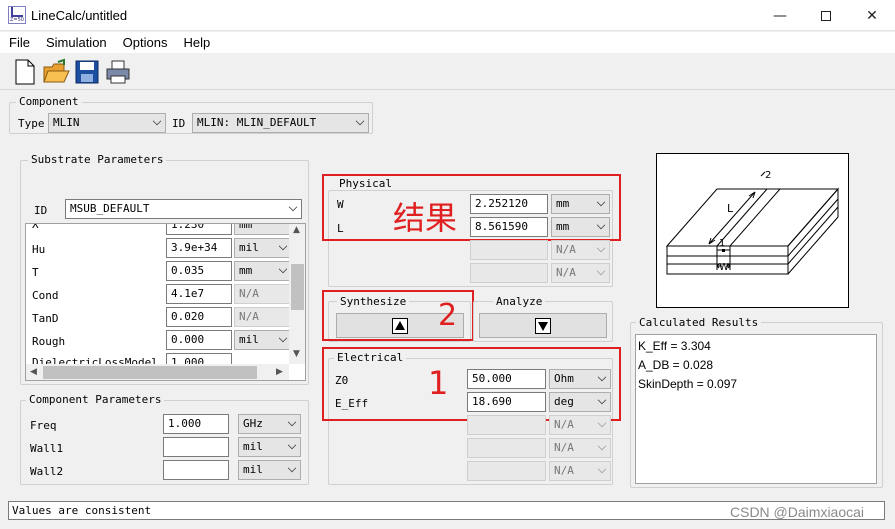 The image size is (895, 529). I want to click on substrate-hu-field: 3.9e+34, so click(199, 248).